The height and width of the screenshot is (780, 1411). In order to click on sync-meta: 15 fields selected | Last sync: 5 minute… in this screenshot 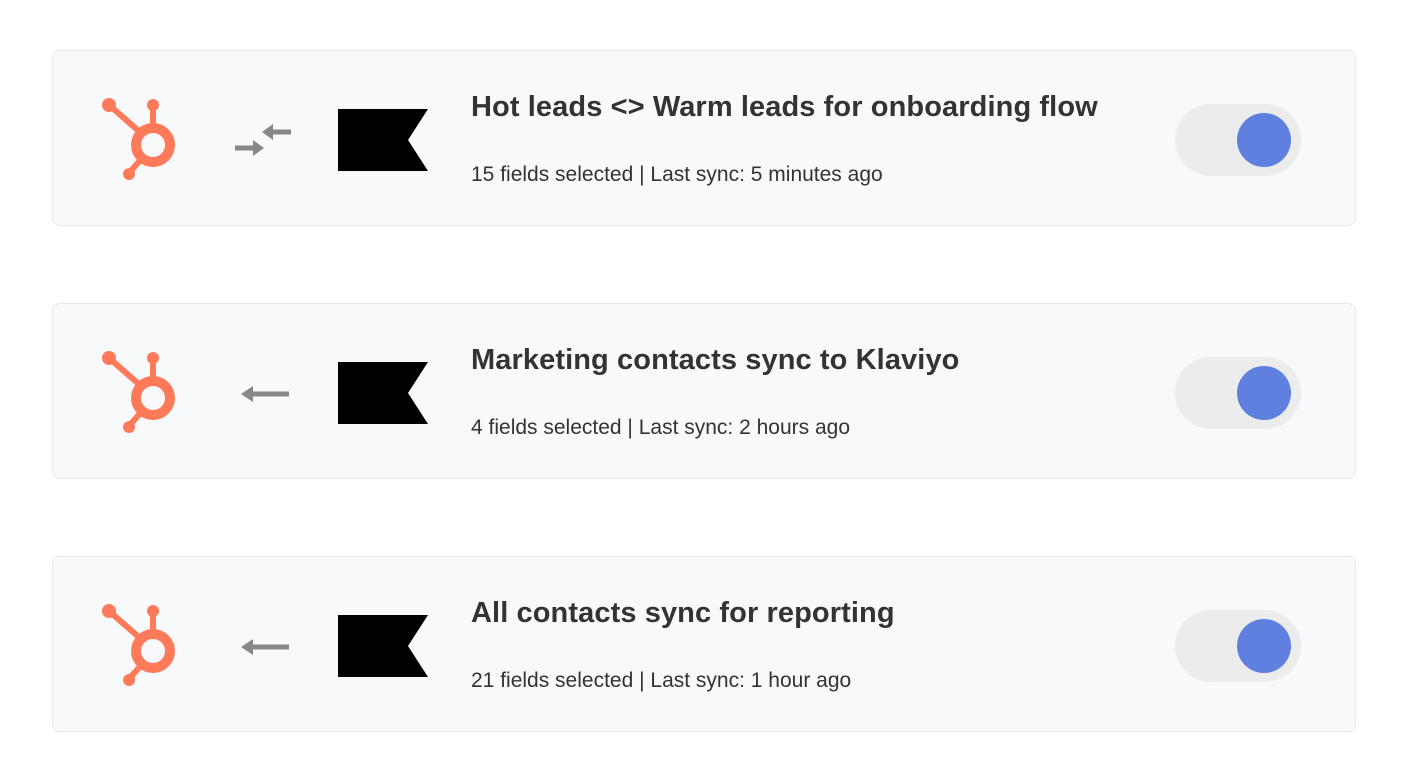, I will do `click(677, 174)`.